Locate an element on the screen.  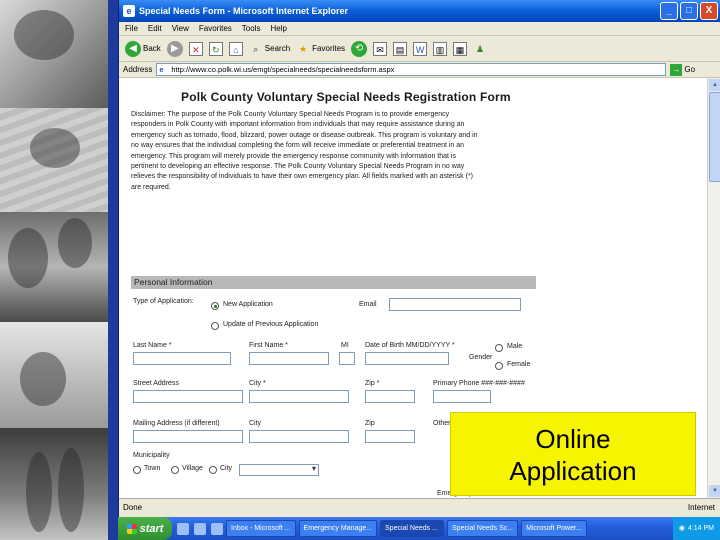
radio-town is located at coordinates (137, 470).